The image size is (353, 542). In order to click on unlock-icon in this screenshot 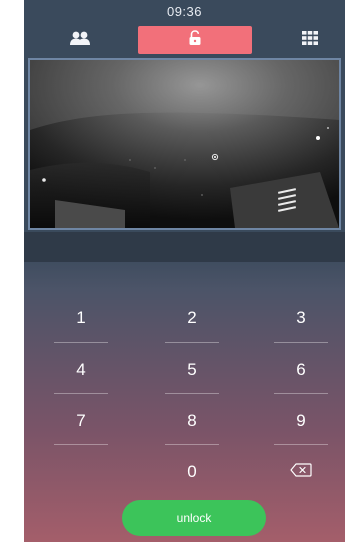, I will do `click(195, 40)`.